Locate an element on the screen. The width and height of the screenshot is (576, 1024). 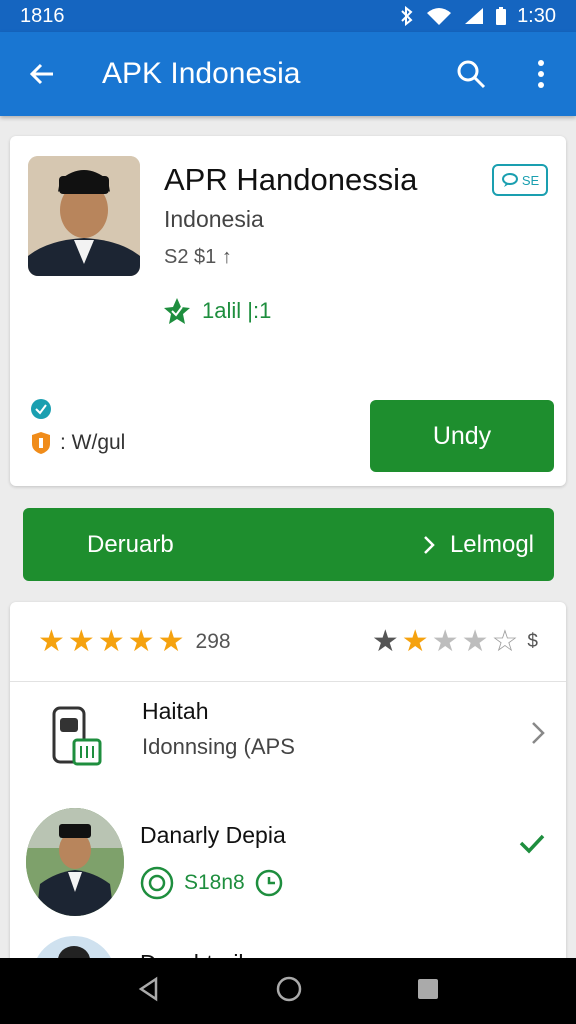
app-size: : W/gul is located at coordinates (77, 443).